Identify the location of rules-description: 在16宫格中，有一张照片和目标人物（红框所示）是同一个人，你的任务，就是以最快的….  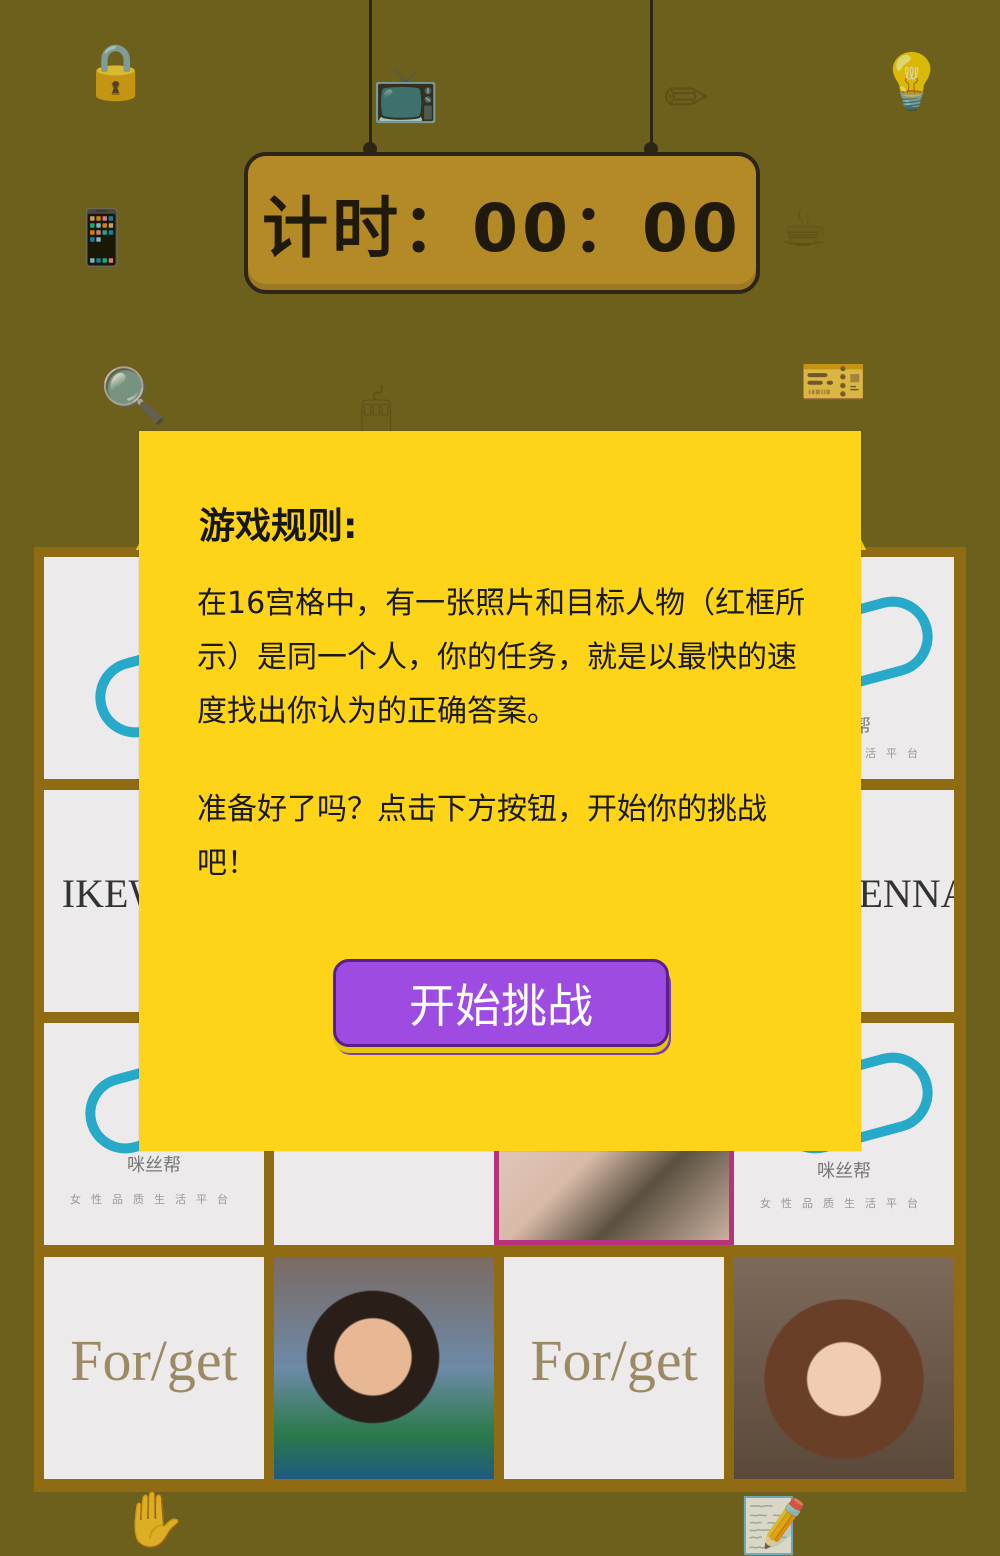
(501, 657).